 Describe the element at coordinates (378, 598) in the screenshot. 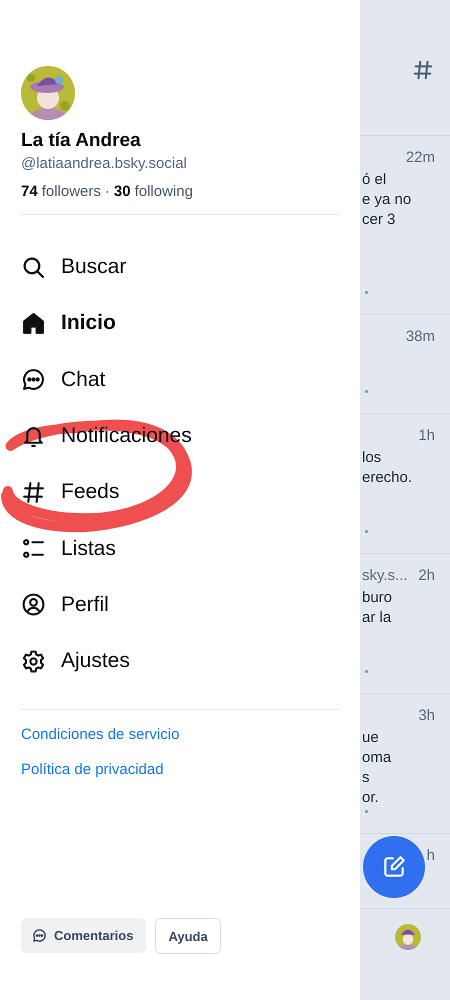

I see `post-text: buro` at that location.